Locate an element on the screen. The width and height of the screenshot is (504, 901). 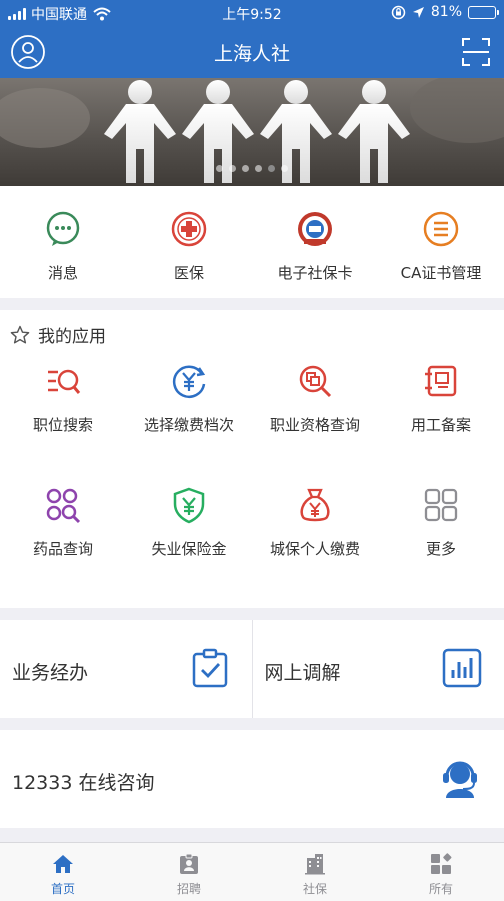
app-label: 药品查询 is located at coordinates (62, 549).